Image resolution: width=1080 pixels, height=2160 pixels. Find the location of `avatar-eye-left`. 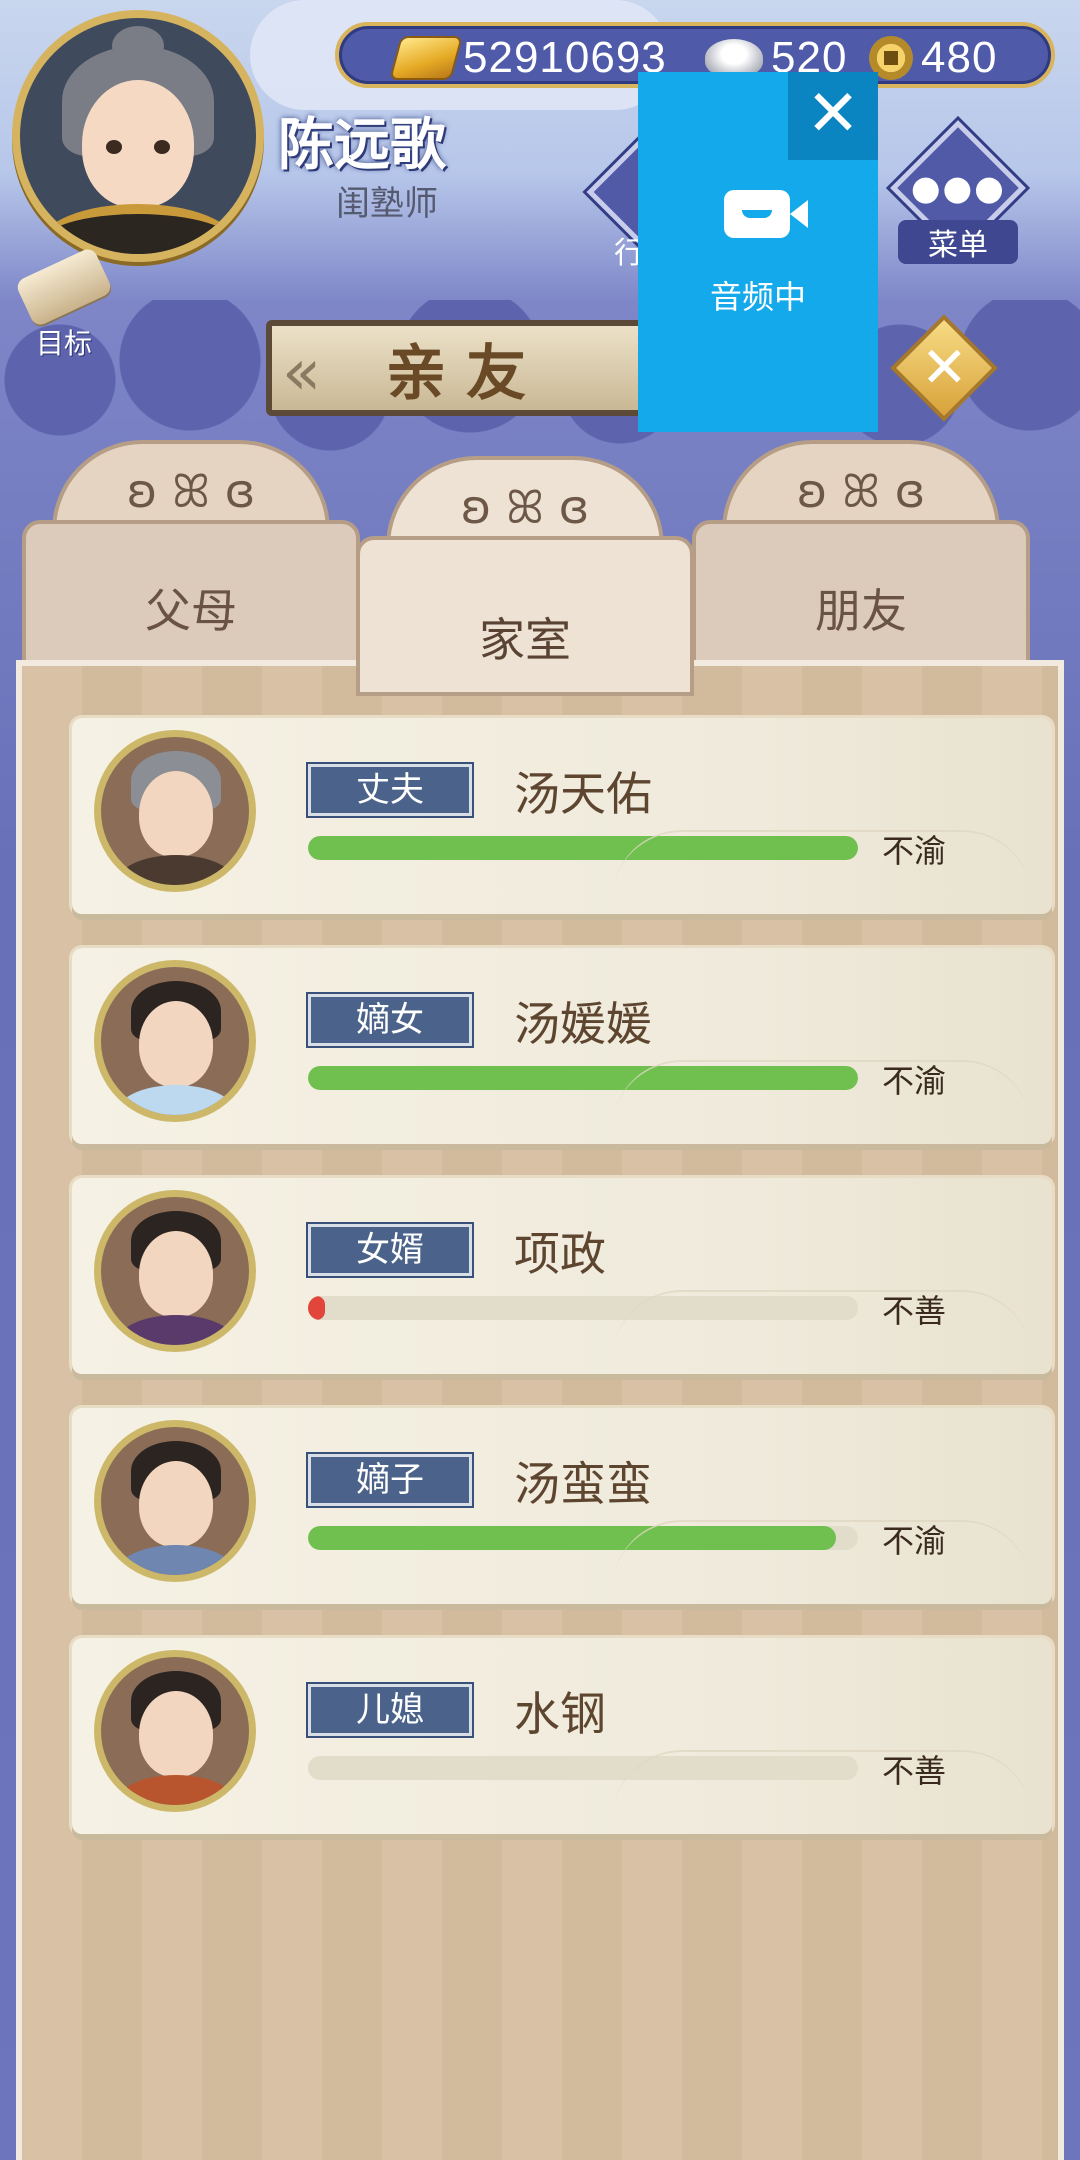

avatar-eye-left is located at coordinates (114, 147).